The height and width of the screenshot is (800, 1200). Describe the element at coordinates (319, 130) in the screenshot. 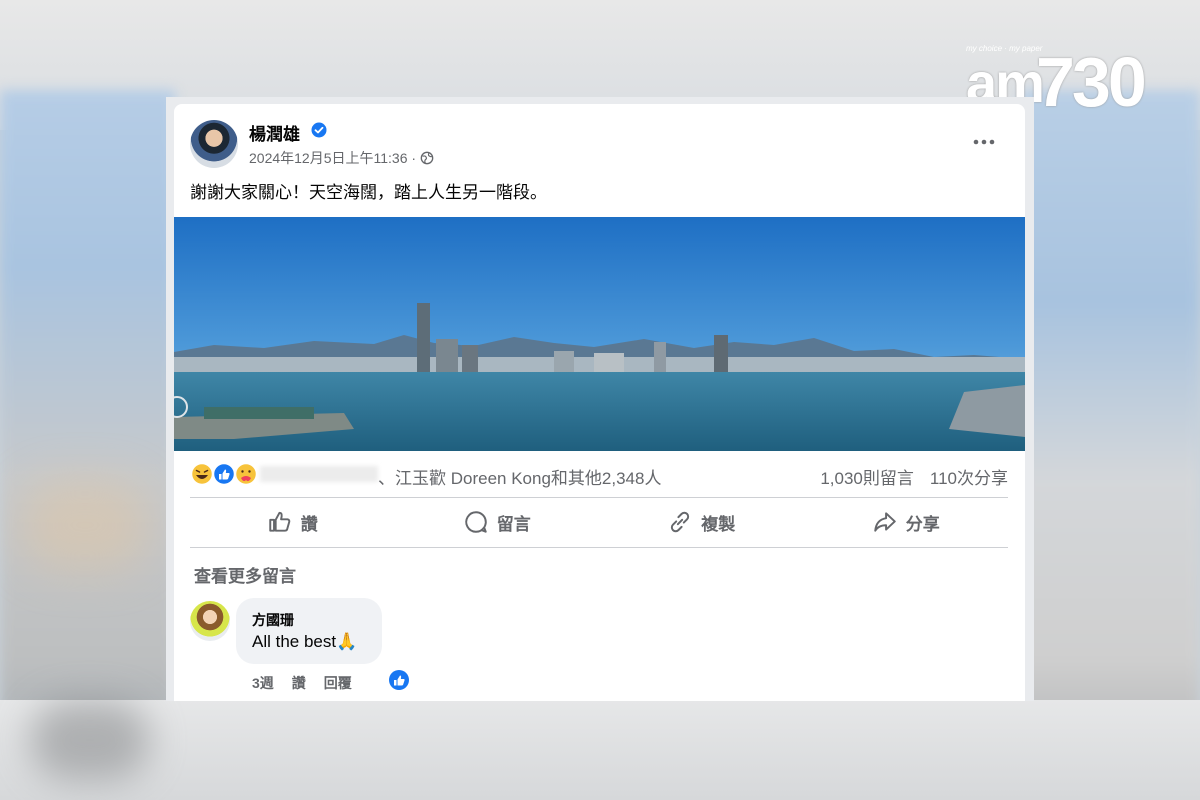

I see `verified-badge-icon` at that location.